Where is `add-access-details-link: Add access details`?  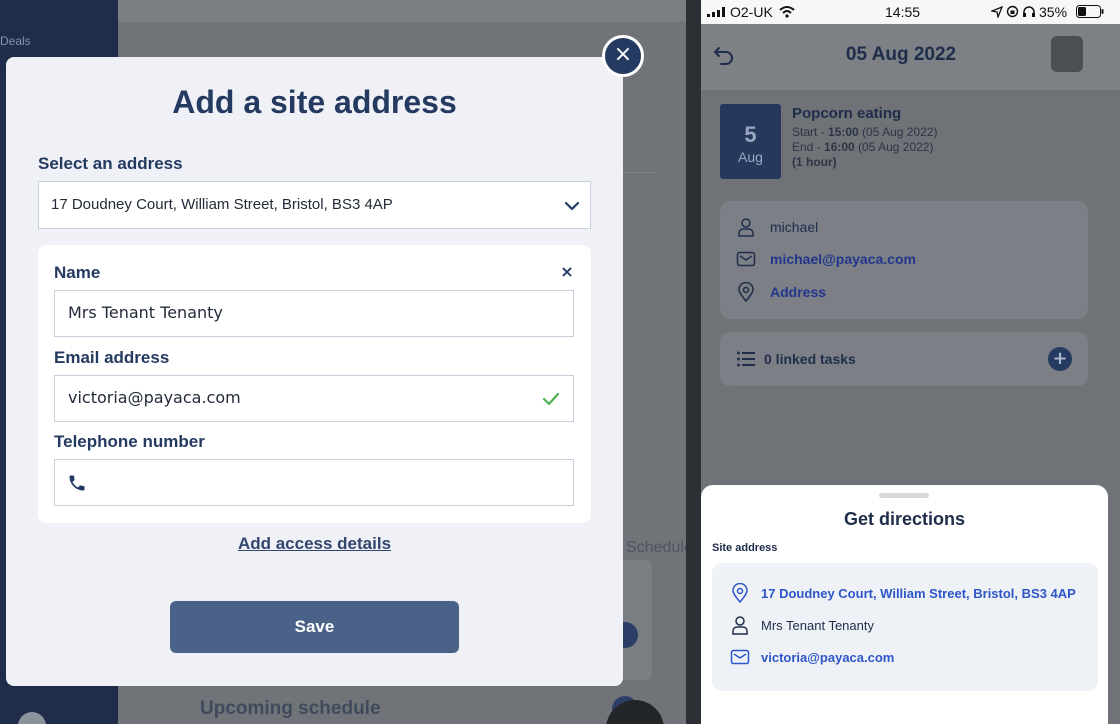 add-access-details-link: Add access details is located at coordinates (314, 544).